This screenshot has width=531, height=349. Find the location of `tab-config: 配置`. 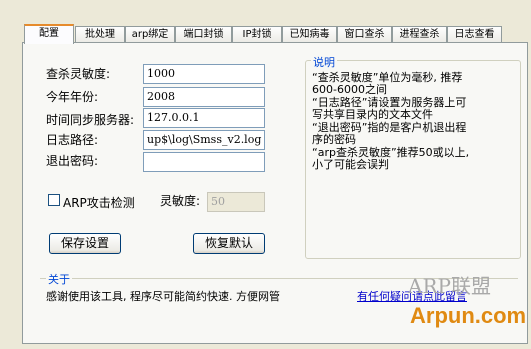

tab-config: 配置 is located at coordinates (49, 34).